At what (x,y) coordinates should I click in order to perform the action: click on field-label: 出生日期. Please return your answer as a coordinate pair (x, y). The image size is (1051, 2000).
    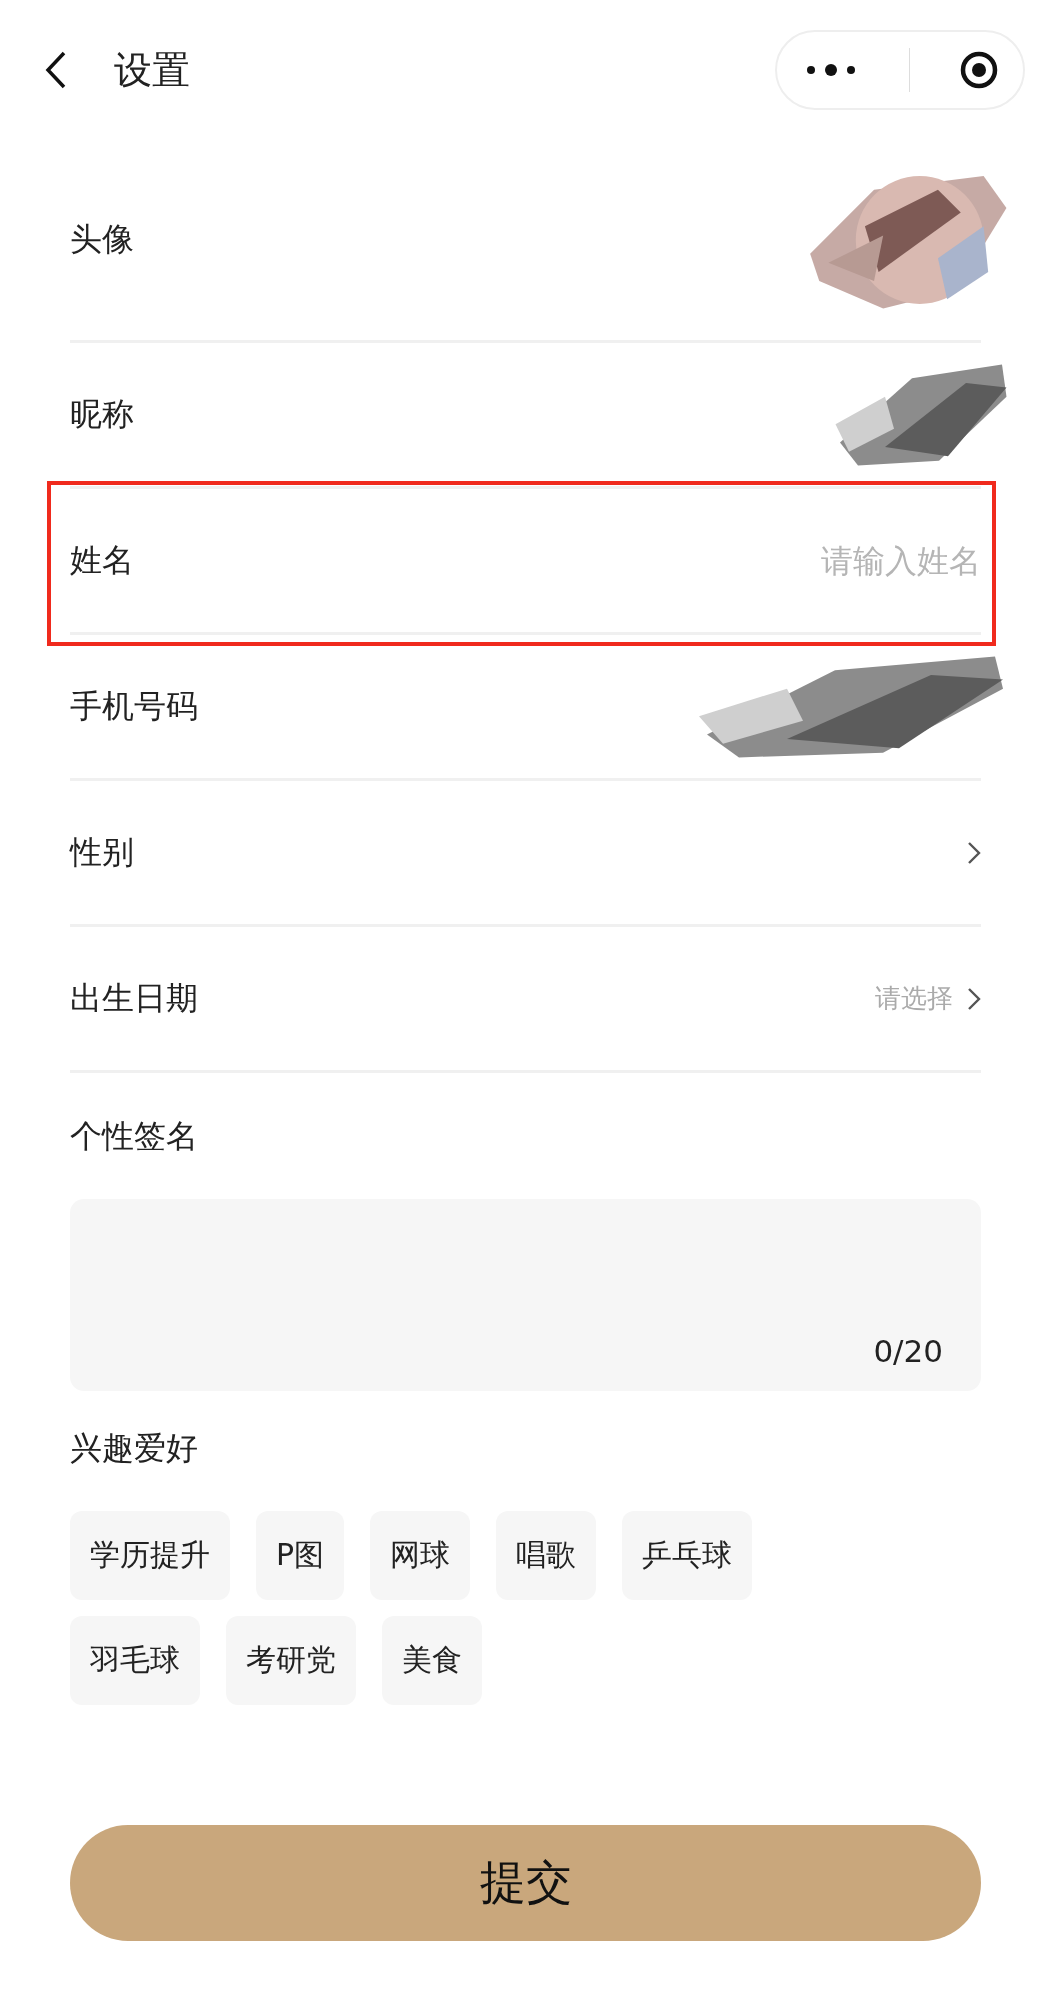
    Looking at the image, I should click on (134, 998).